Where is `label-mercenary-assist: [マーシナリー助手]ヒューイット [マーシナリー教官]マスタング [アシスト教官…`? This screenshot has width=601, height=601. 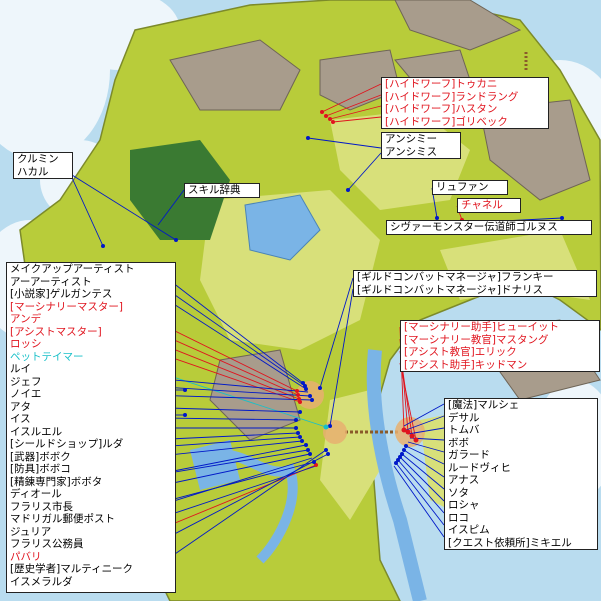
label-mercenary-assist: [マーシナリー助手]ヒューイット [マーシナリー教官]マスタング [アシスト教官… is located at coordinates (500, 346).